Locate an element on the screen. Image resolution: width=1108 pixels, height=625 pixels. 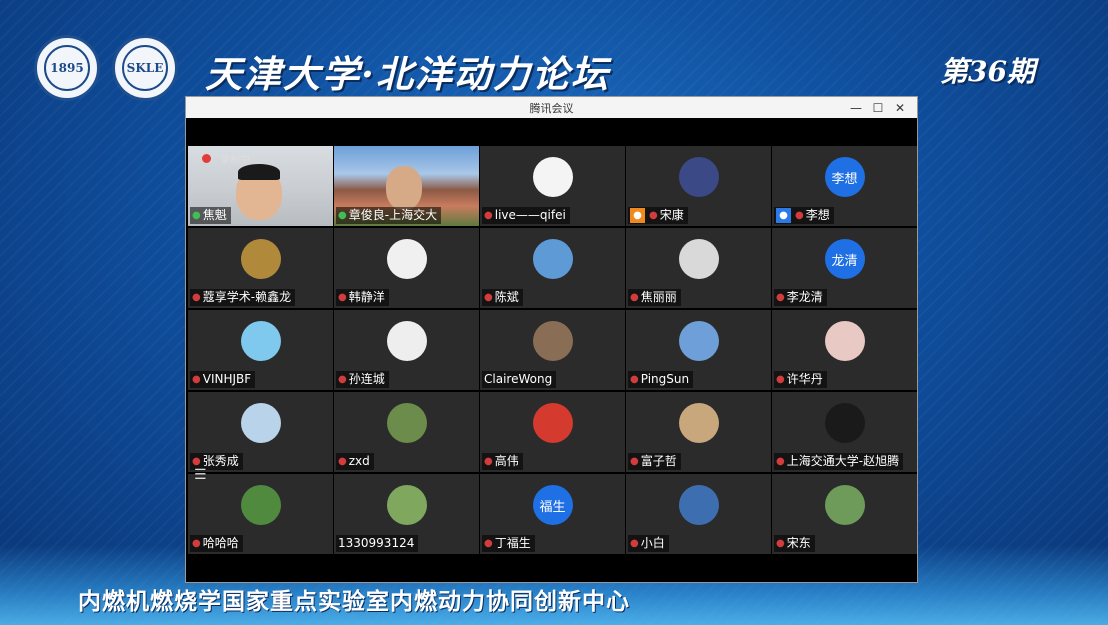
window-title: 腾讯会议 is located at coordinates (551, 108).